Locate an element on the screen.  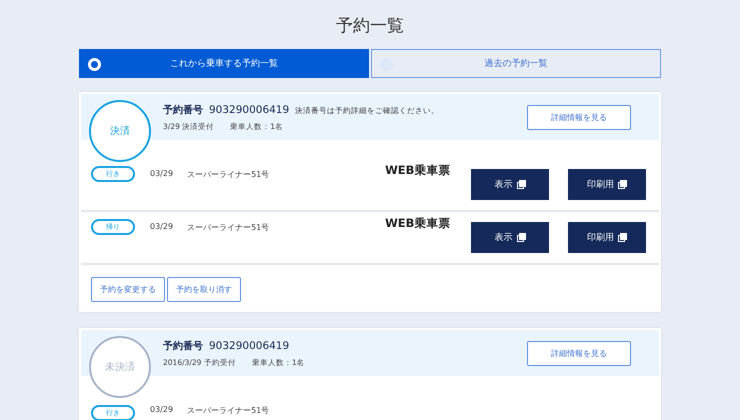
action-button: 予約を変更する is located at coordinates (128, 289).